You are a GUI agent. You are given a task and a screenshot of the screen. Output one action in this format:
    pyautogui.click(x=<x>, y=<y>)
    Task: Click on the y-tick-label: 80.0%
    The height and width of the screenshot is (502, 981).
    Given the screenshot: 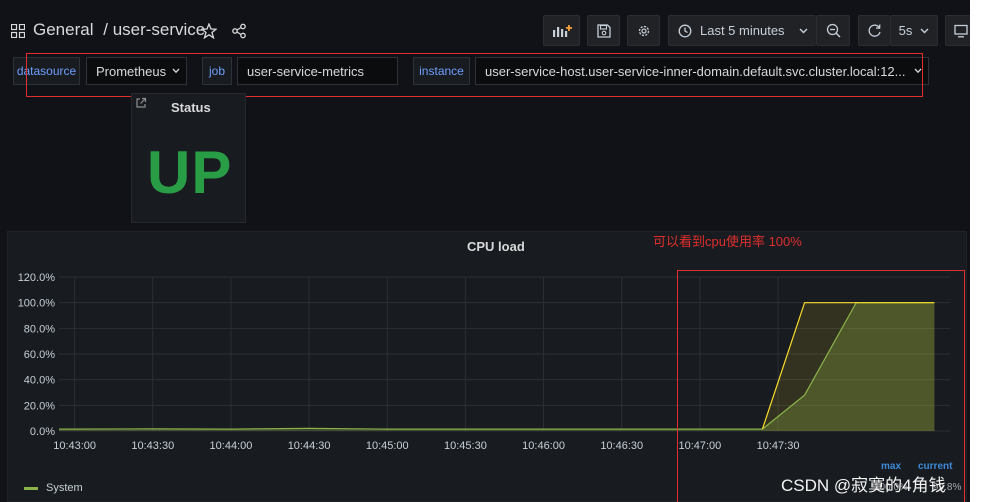 What is the action you would take?
    pyautogui.click(x=39, y=329)
    